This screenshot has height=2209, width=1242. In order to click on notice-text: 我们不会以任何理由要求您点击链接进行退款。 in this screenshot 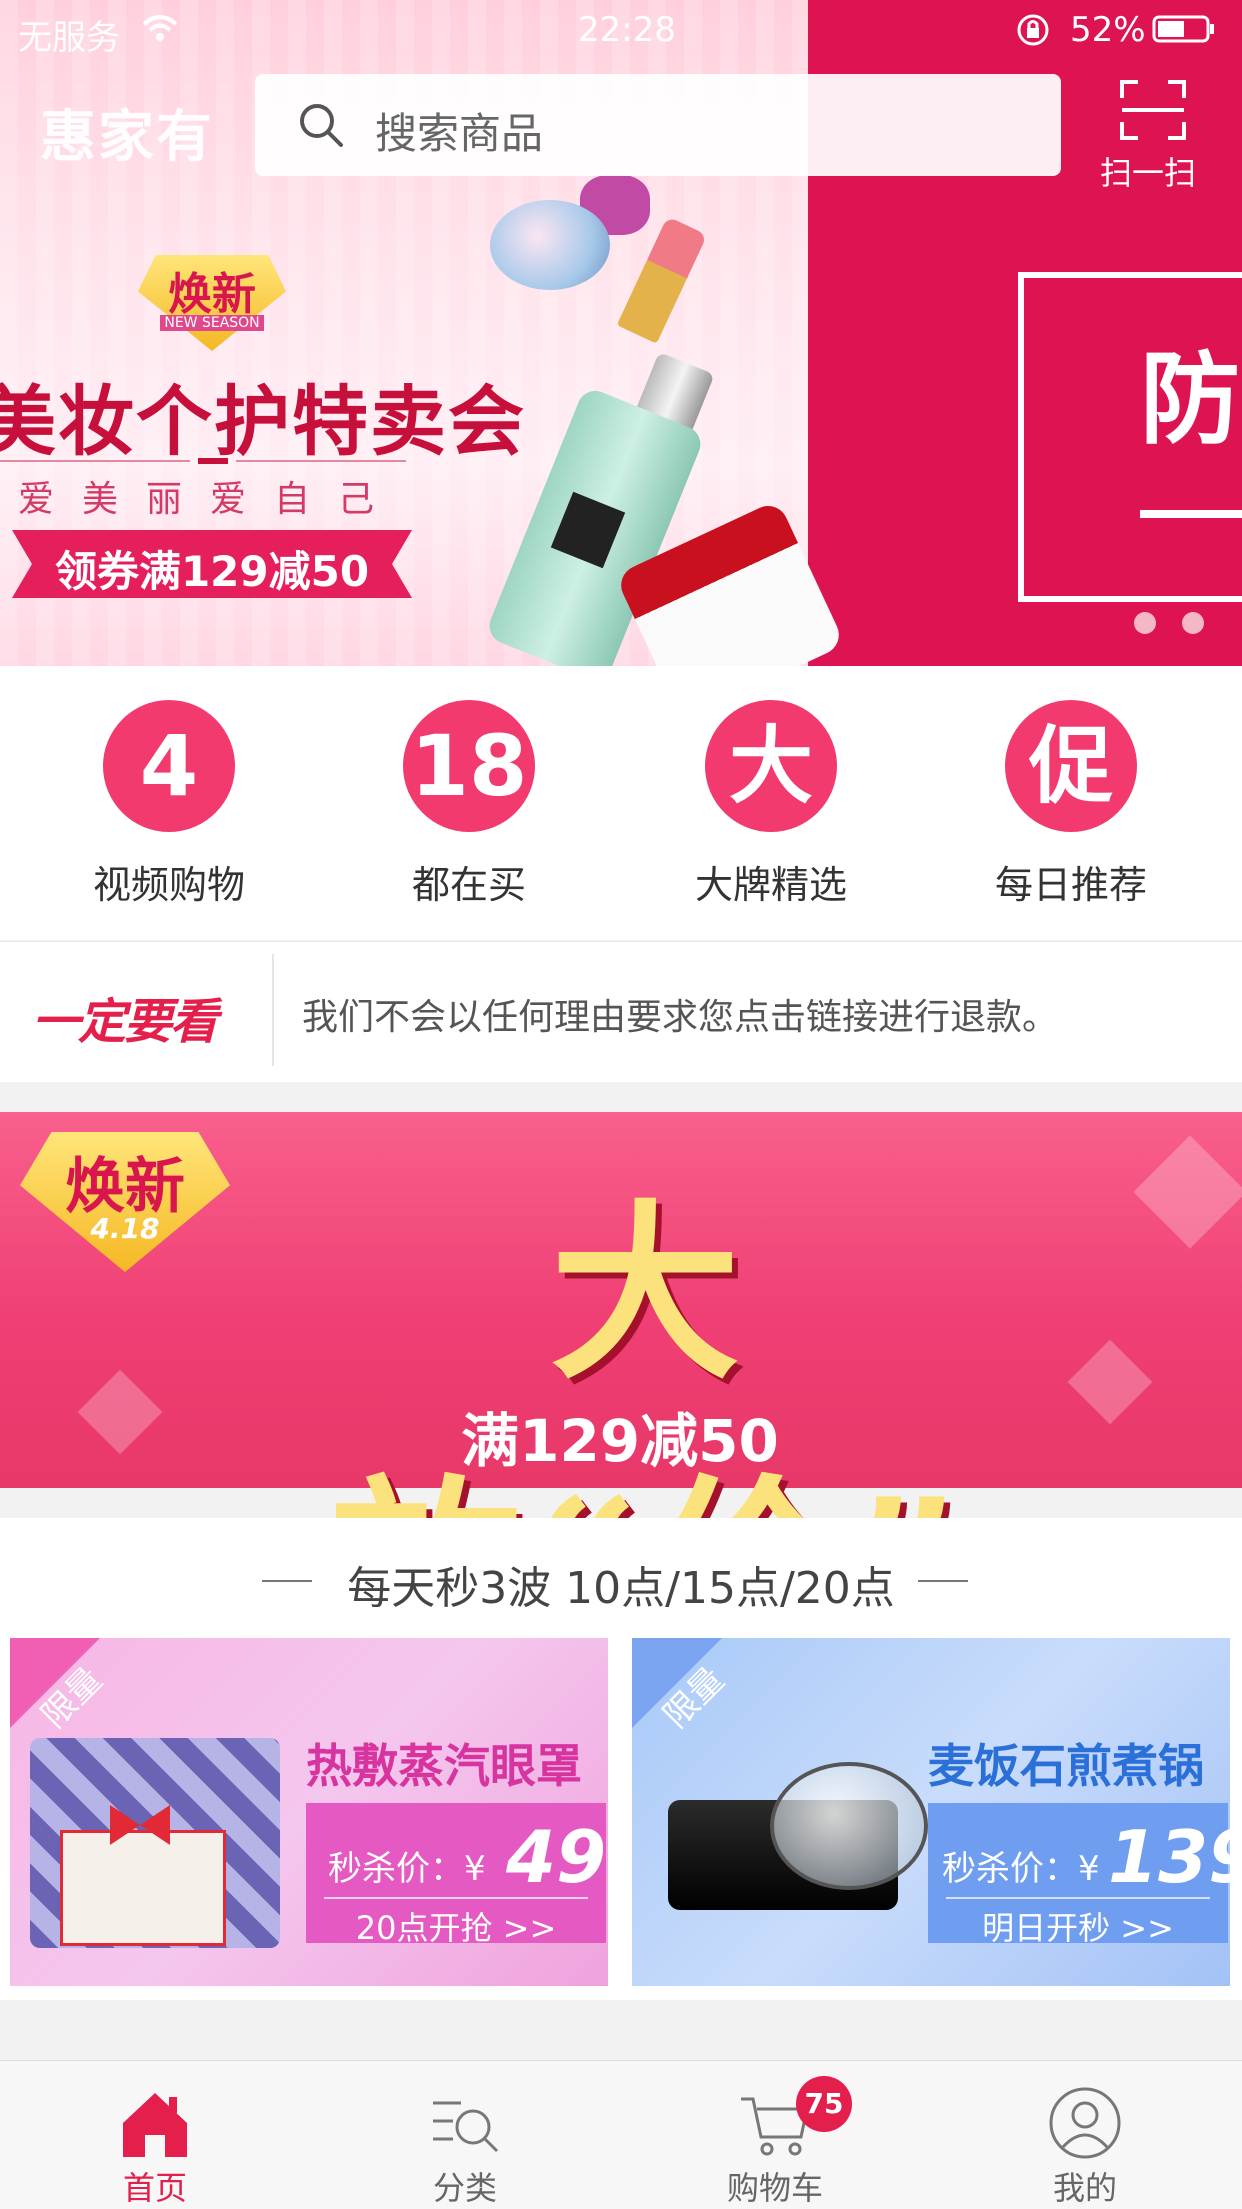, I will do `click(680, 1014)`.